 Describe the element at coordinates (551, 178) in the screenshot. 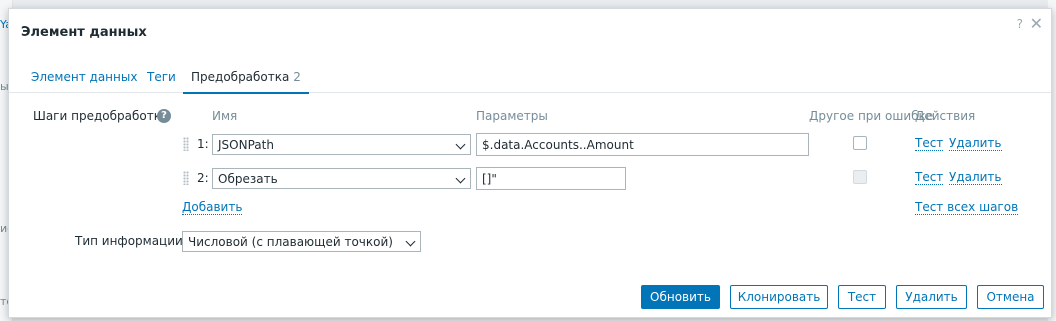

I see `step-param-input: []"` at that location.